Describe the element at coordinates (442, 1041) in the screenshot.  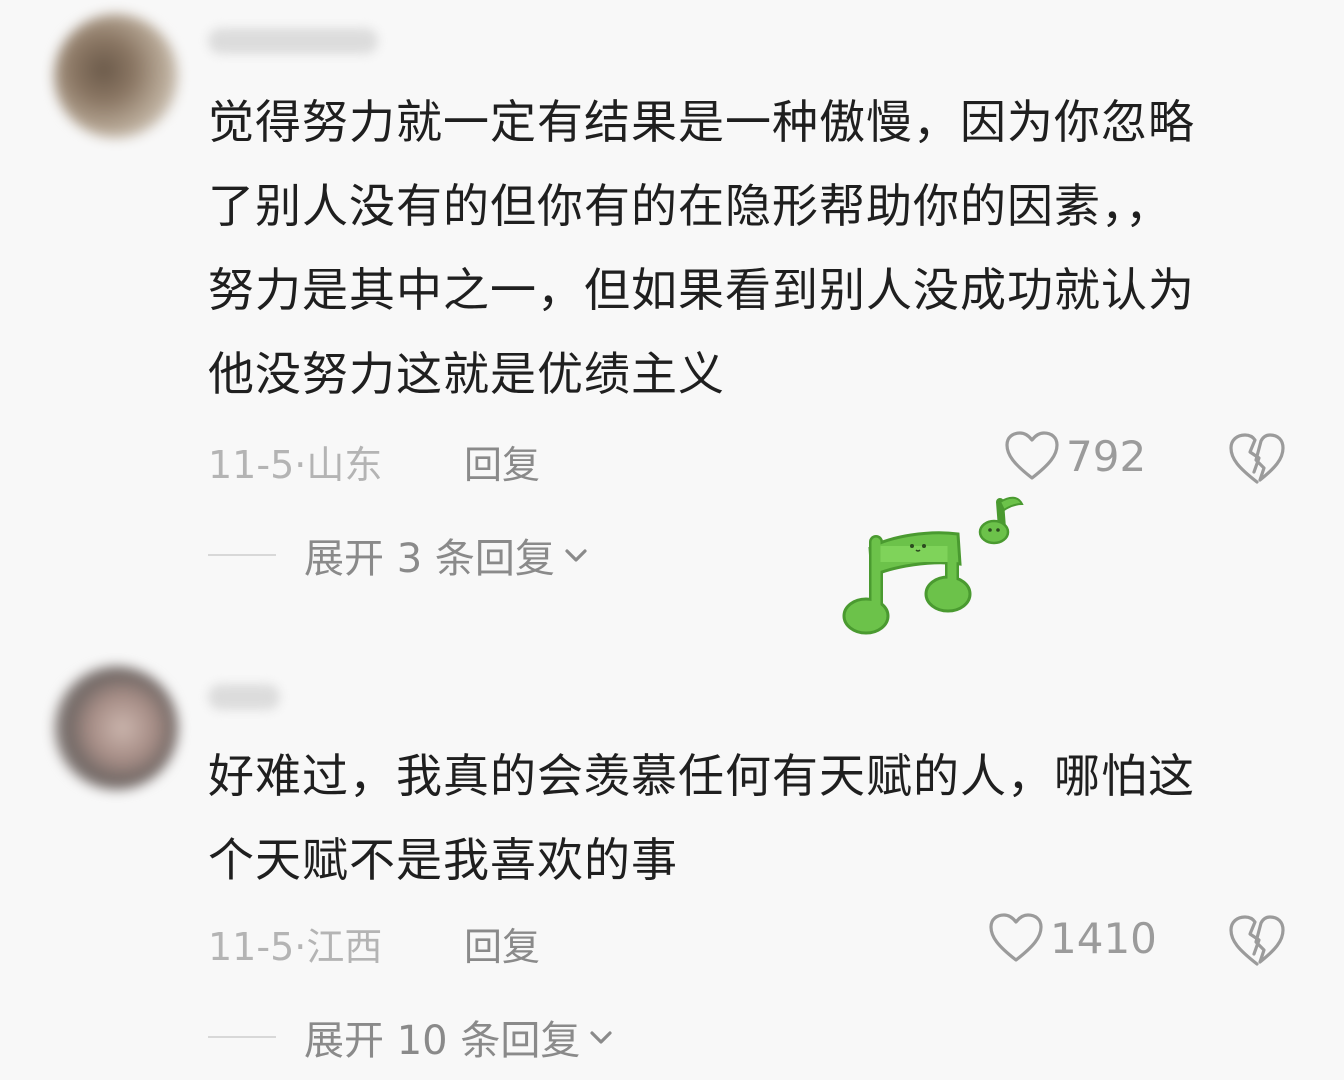
I see `expand-replies-label: 展开 10 条回复` at that location.